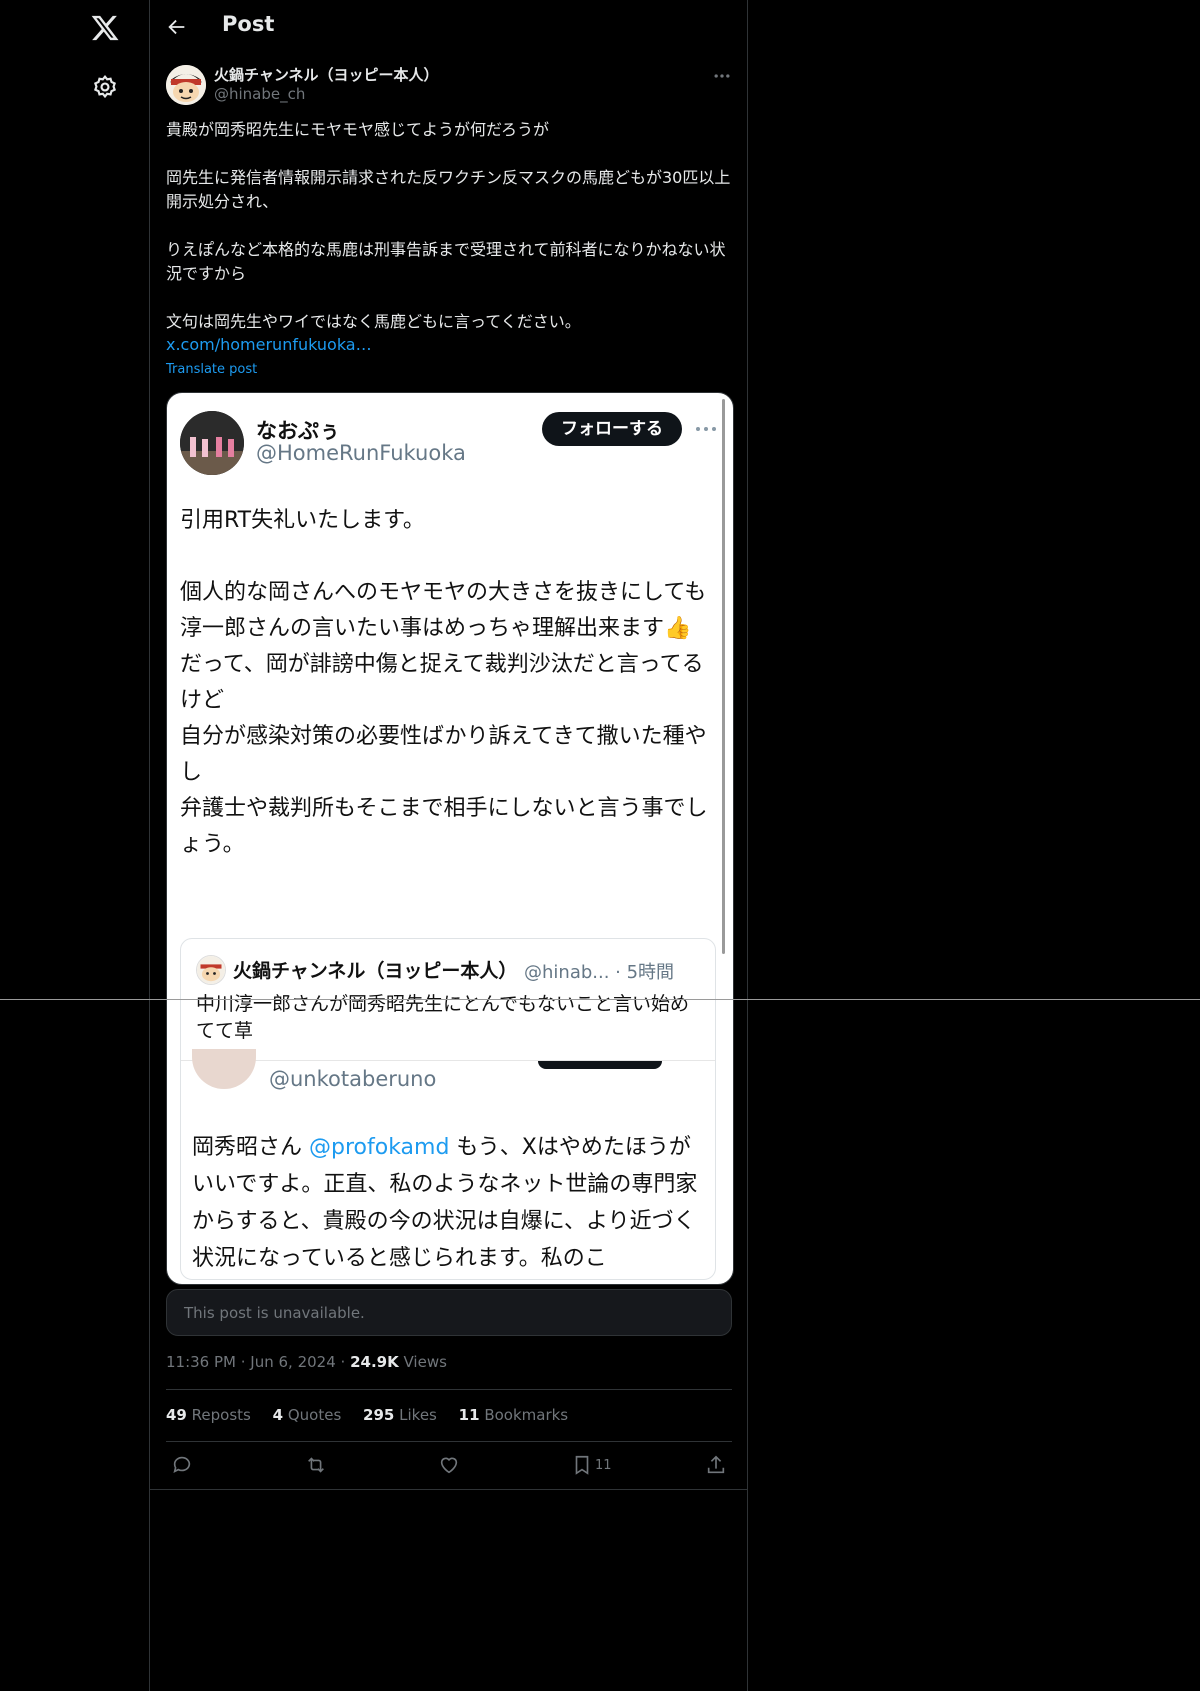  What do you see at coordinates (582, 1465) in the screenshot?
I see `bookmark-icon` at bounding box center [582, 1465].